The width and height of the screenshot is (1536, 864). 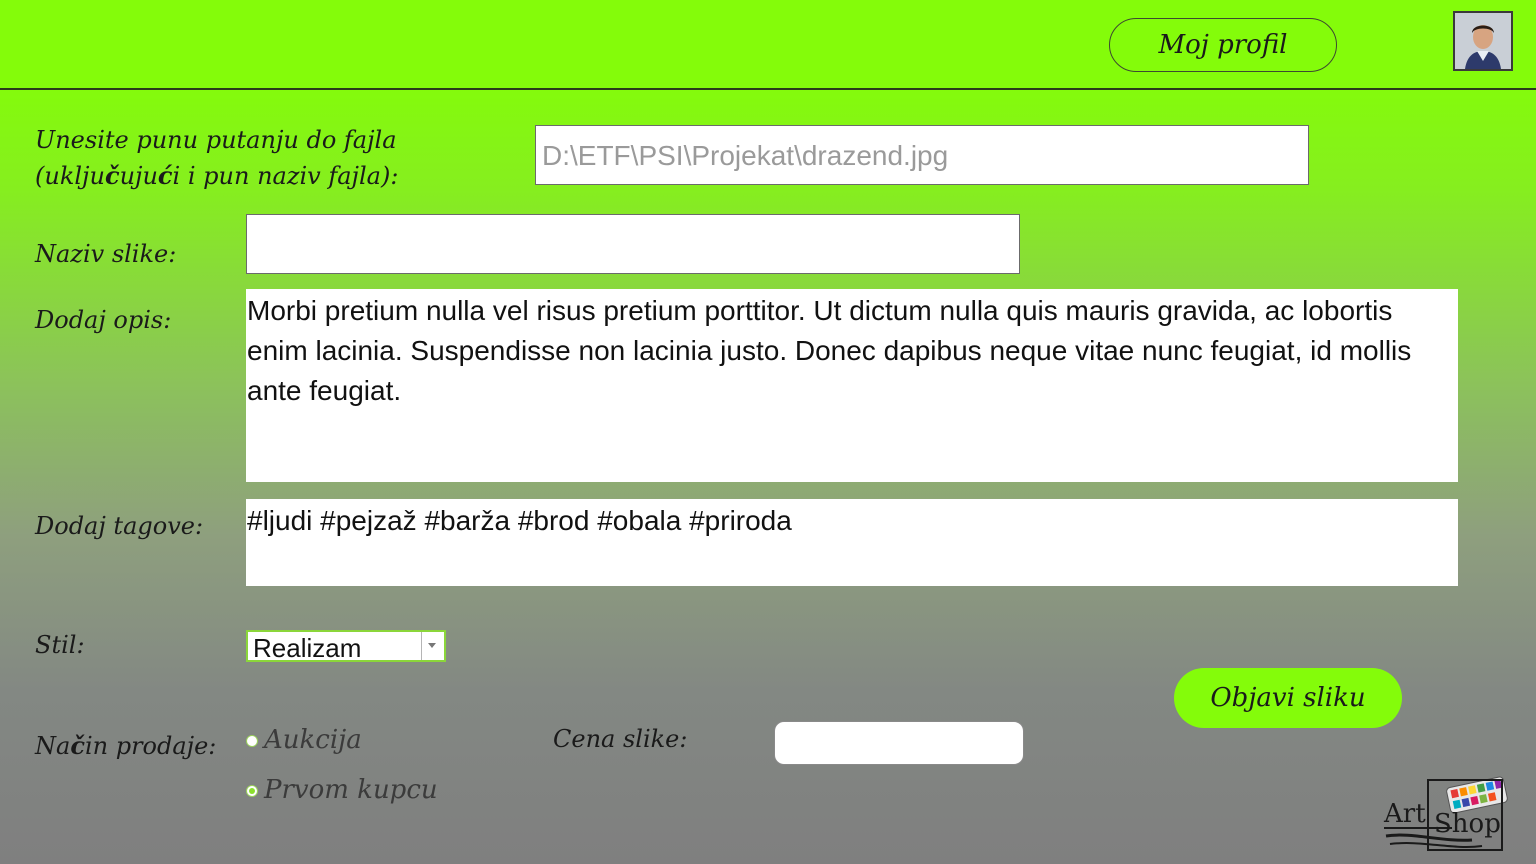 What do you see at coordinates (70, 176) in the screenshot?
I see `file-path-label-part: (uklju` at bounding box center [70, 176].